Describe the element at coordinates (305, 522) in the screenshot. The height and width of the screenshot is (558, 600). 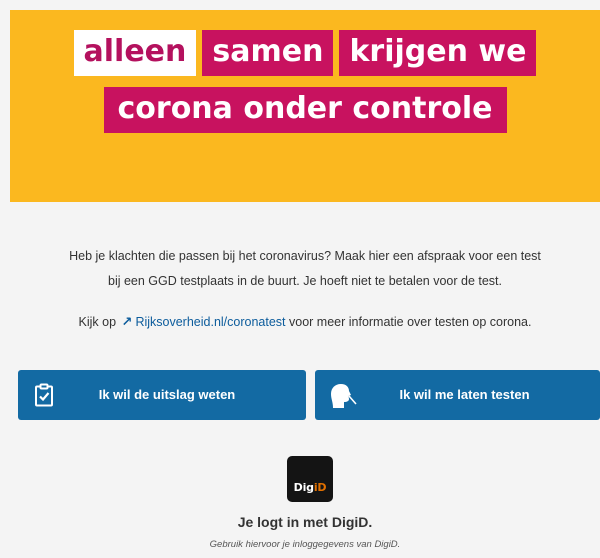
I see `login-title: Je logt in met DigiD.` at that location.